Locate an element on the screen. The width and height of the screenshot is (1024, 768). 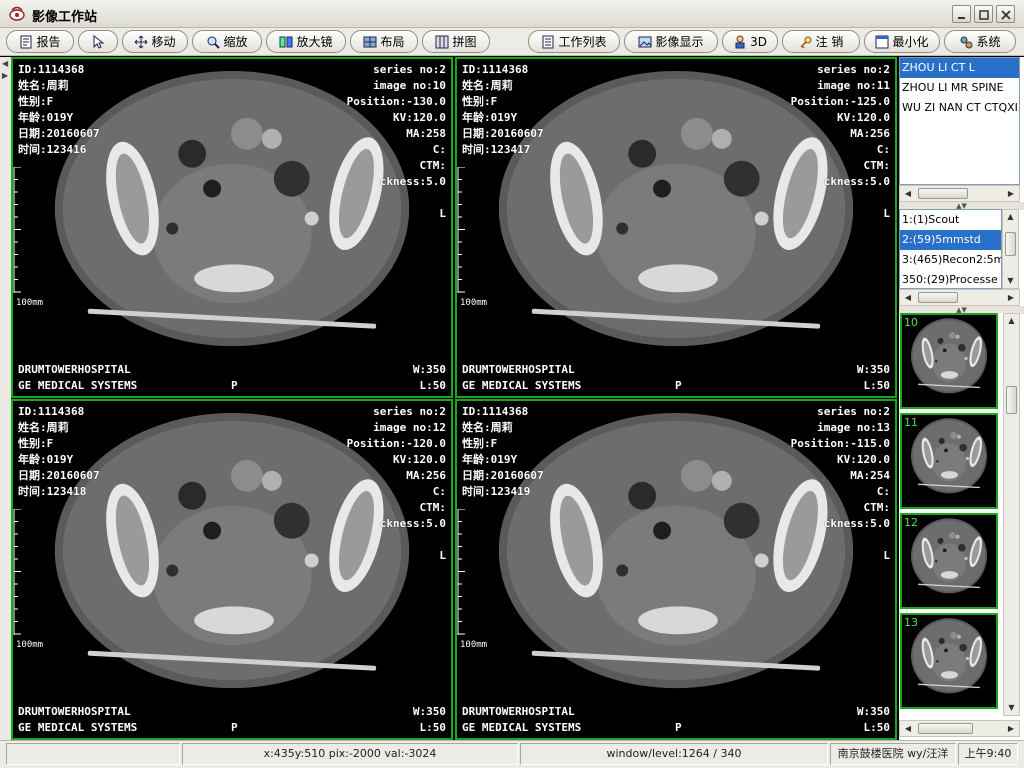
image-display-button: 影像显示 is located at coordinates (671, 41).